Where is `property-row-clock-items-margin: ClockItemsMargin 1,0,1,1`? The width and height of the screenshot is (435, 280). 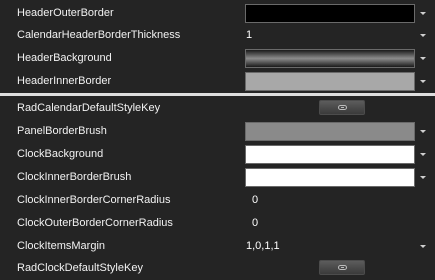 property-row-clock-items-margin: ClockItemsMargin 1,0,1,1 is located at coordinates (217, 246).